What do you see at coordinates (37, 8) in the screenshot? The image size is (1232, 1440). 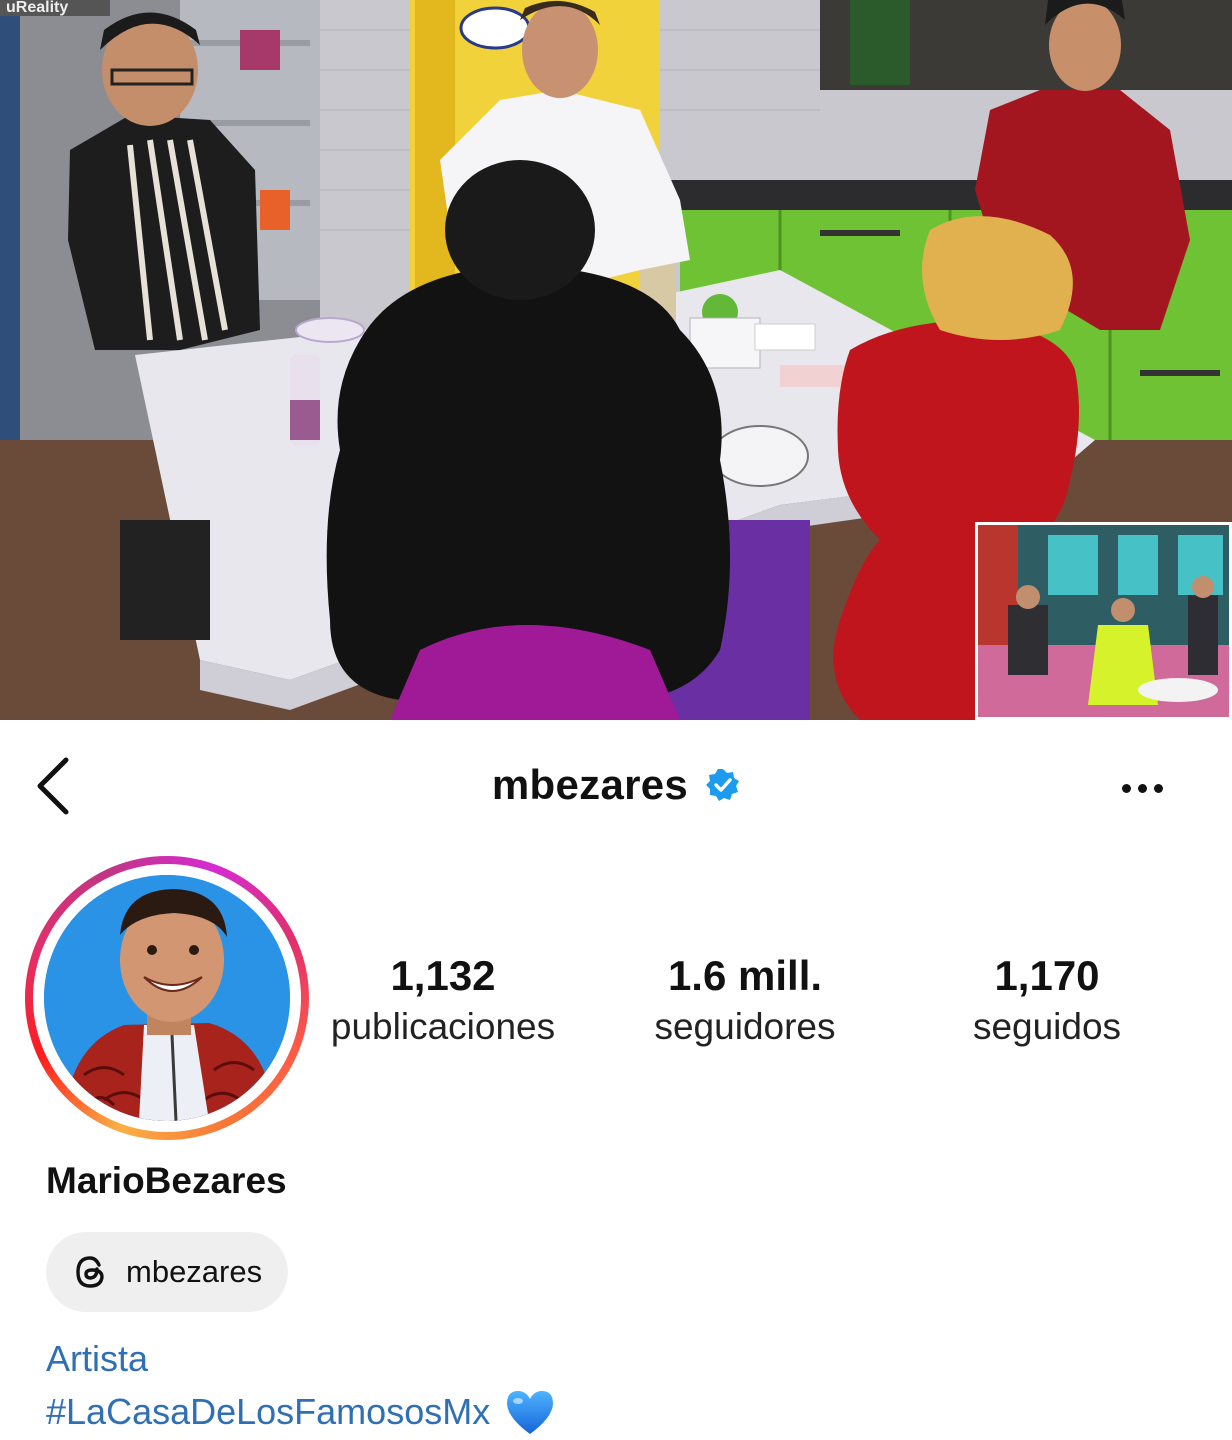 I see `svg-text: uReality` at bounding box center [37, 8].